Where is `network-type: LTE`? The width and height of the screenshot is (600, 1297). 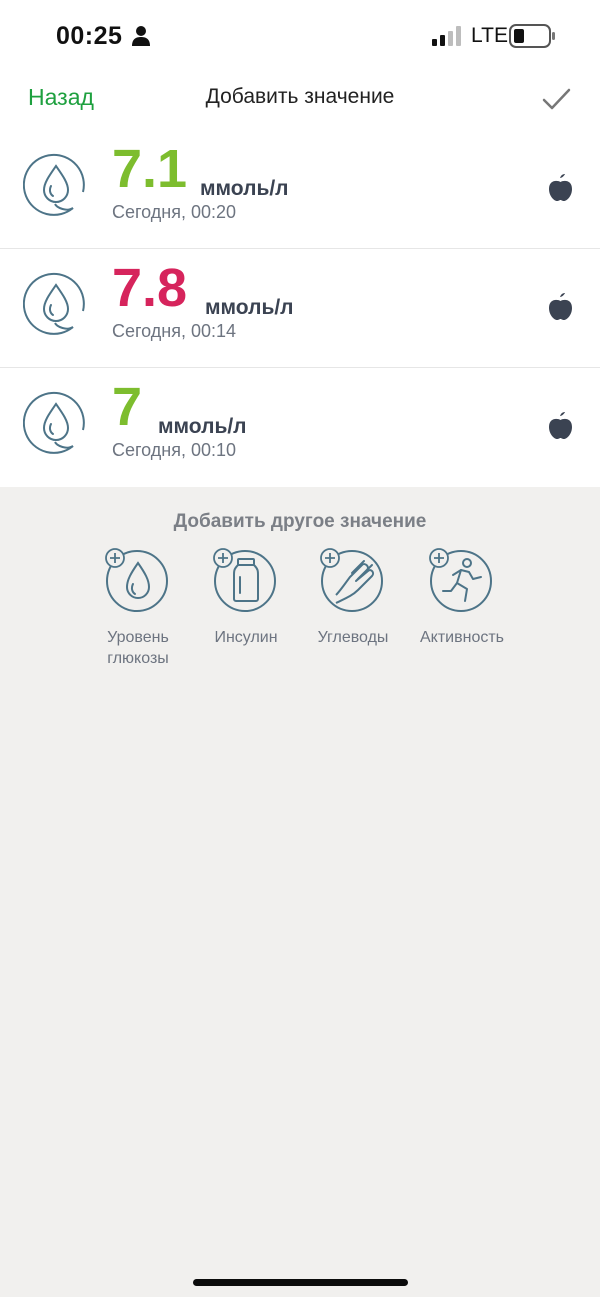 network-type: LTE is located at coordinates (489, 35).